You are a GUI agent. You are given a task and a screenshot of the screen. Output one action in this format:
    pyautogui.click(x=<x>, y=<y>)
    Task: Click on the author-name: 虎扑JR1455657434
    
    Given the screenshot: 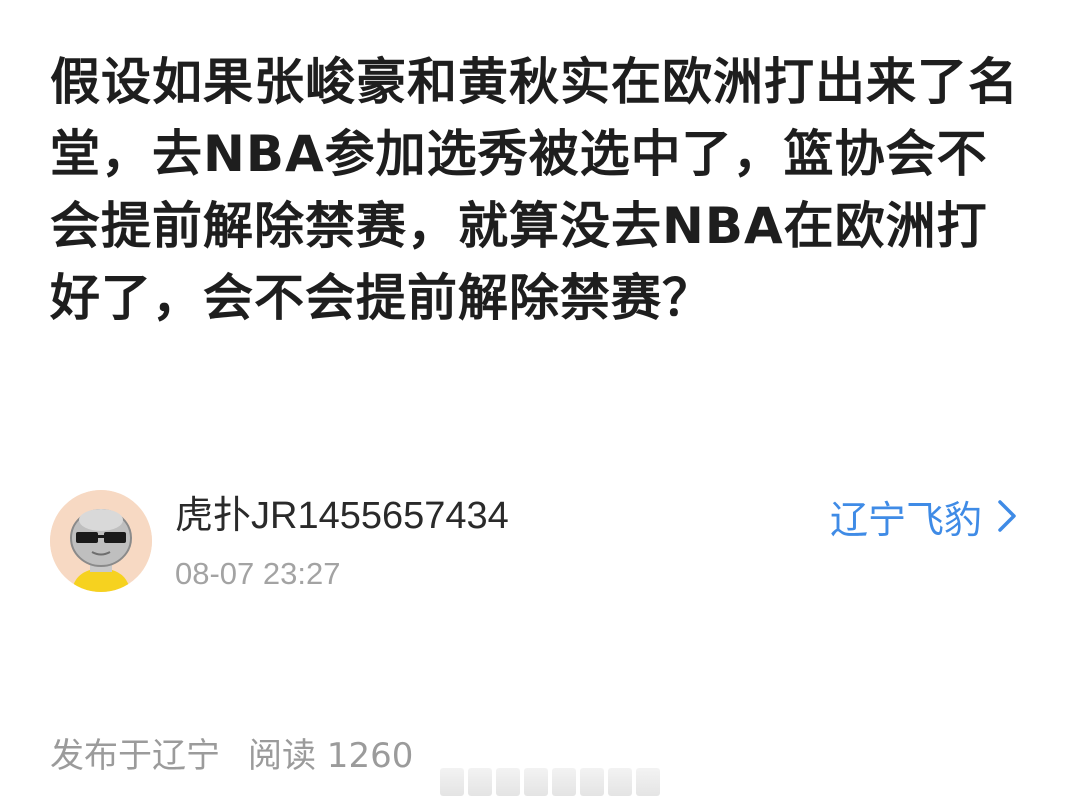 What is the action you would take?
    pyautogui.click(x=342, y=516)
    